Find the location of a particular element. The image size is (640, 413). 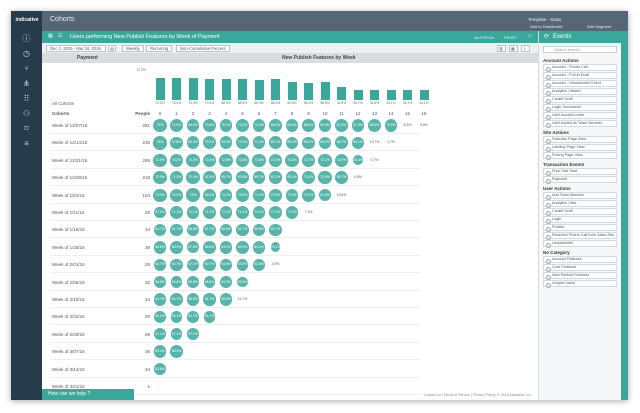

cohort-row-people: 30 is located at coordinates (147, 282).